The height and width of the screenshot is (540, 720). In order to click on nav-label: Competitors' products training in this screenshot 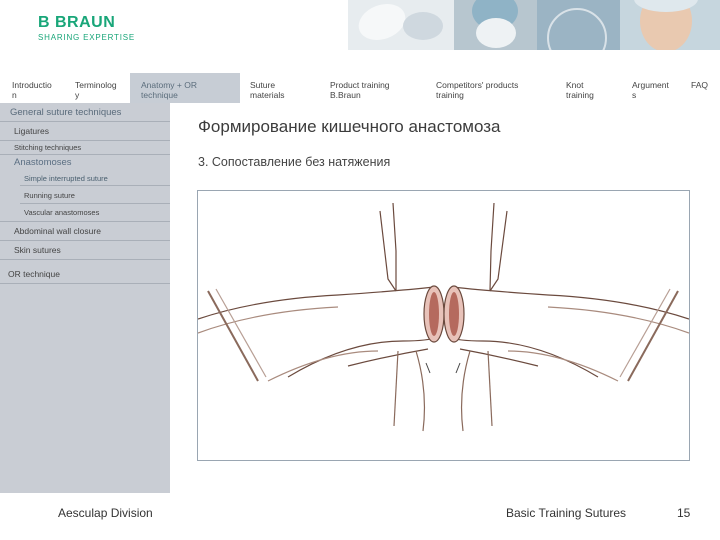, I will do `click(477, 90)`.